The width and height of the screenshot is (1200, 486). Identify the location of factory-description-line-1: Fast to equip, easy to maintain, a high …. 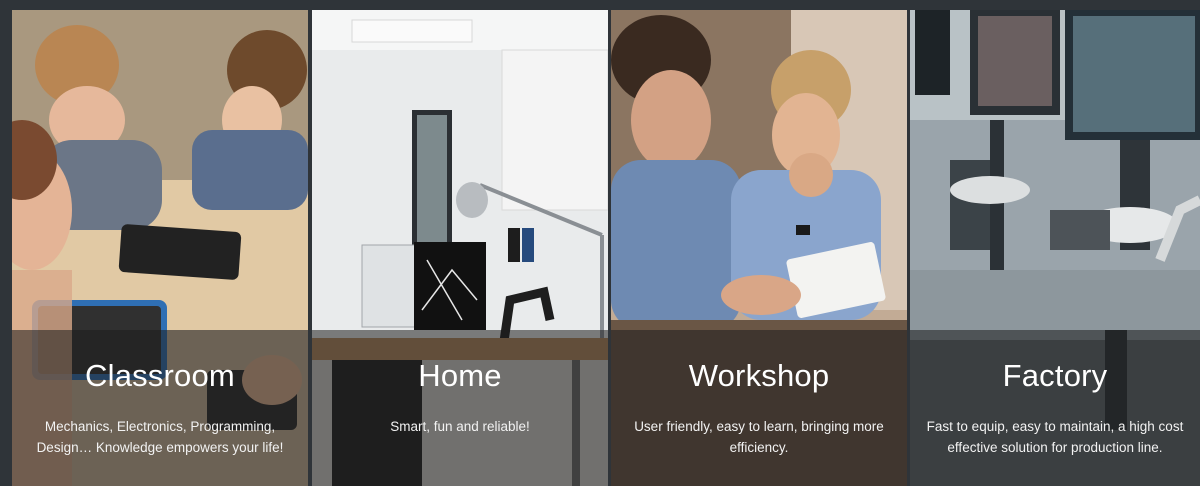
(1055, 426).